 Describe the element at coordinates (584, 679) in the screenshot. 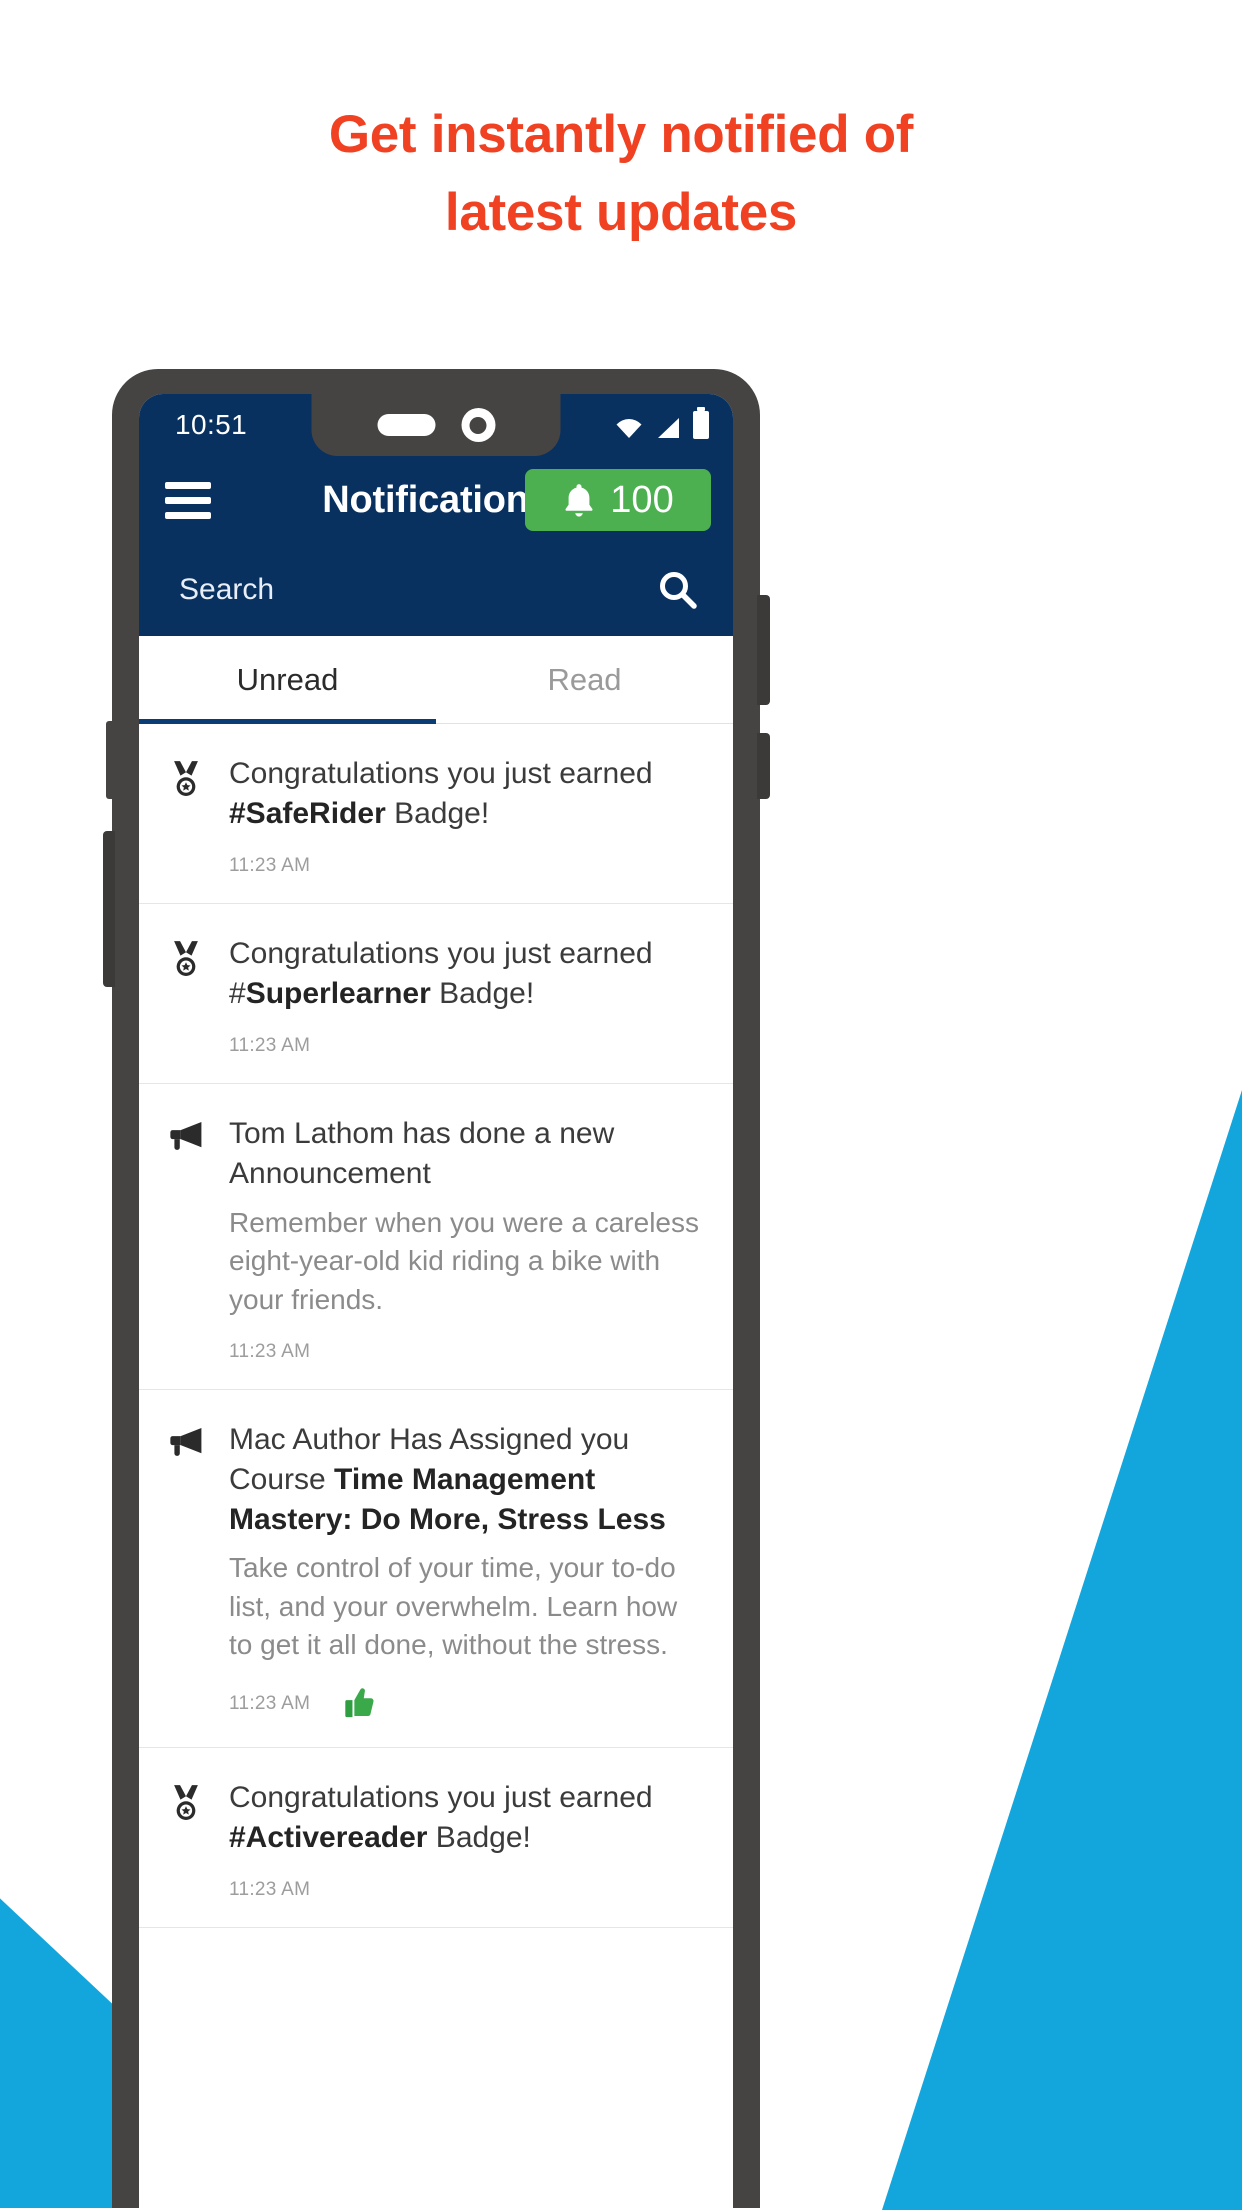

I see `tab-read: Read` at that location.